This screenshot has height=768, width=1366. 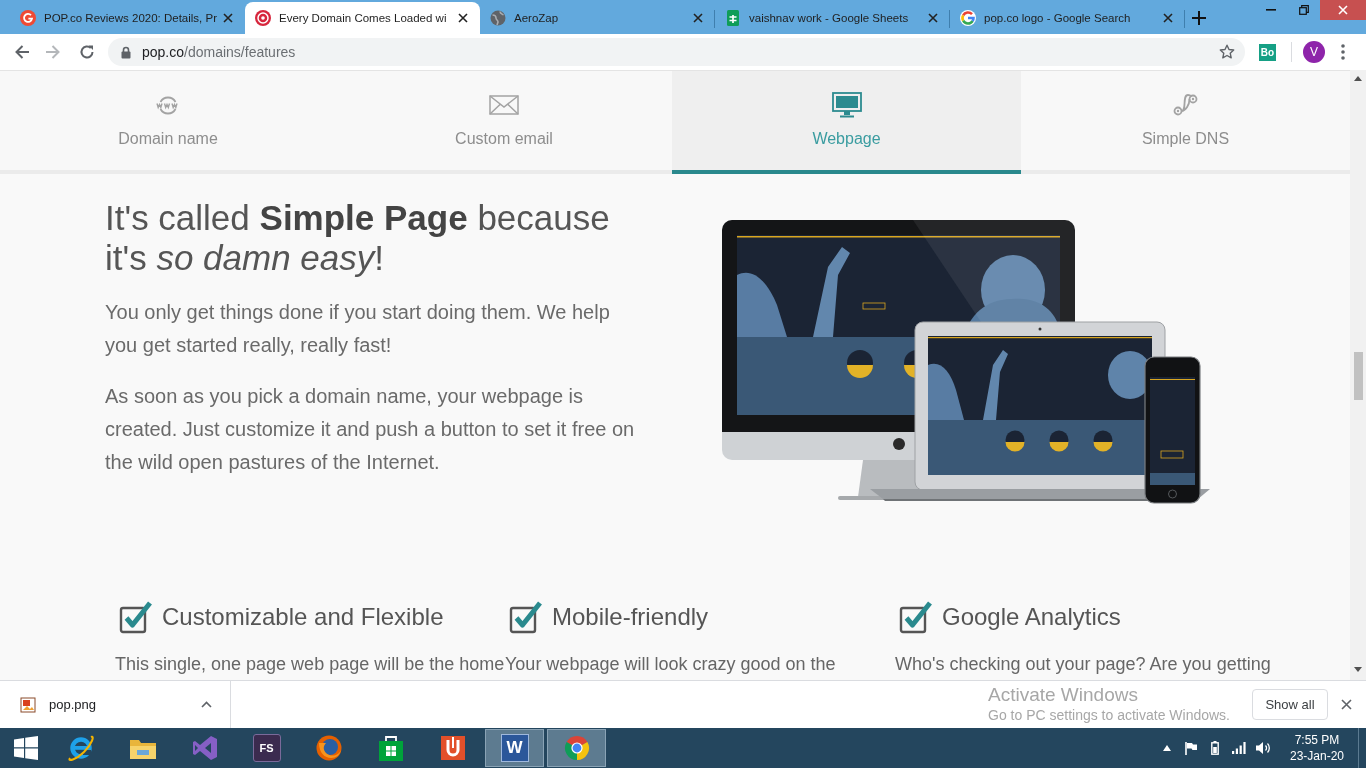 What do you see at coordinates (25, 748) in the screenshot?
I see `start-icon` at bounding box center [25, 748].